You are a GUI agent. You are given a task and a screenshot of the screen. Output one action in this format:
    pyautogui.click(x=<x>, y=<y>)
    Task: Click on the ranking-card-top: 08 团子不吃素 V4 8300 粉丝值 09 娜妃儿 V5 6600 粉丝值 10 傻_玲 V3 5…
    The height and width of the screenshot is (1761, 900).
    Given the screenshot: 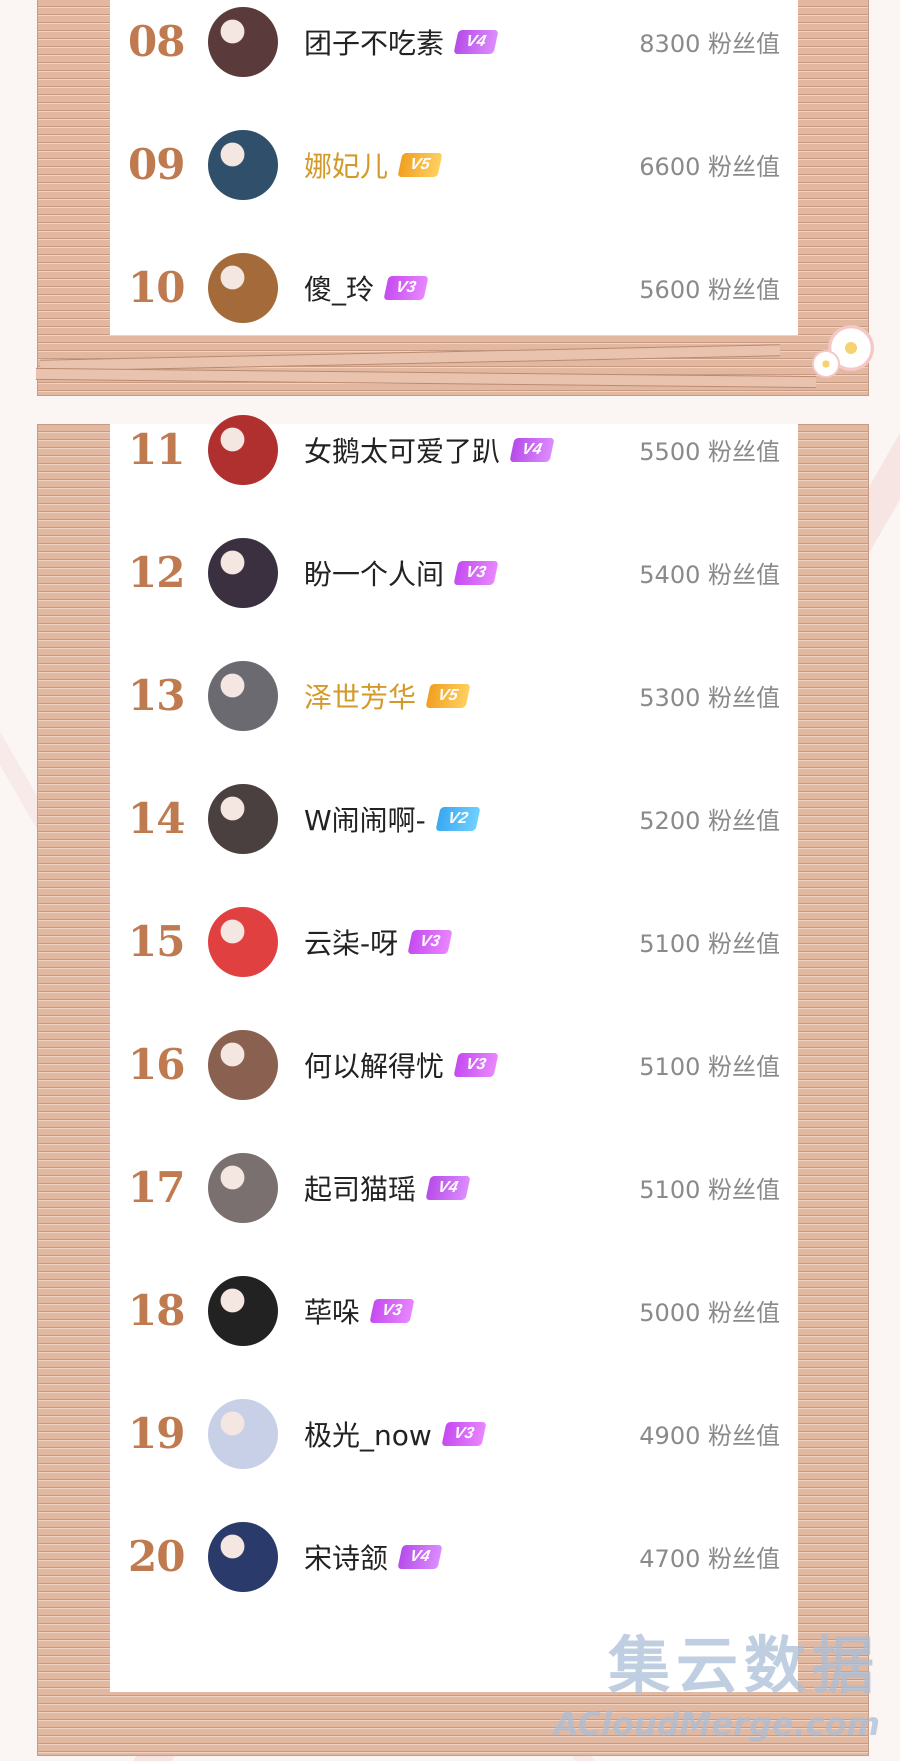 What is the action you would take?
    pyautogui.click(x=454, y=167)
    